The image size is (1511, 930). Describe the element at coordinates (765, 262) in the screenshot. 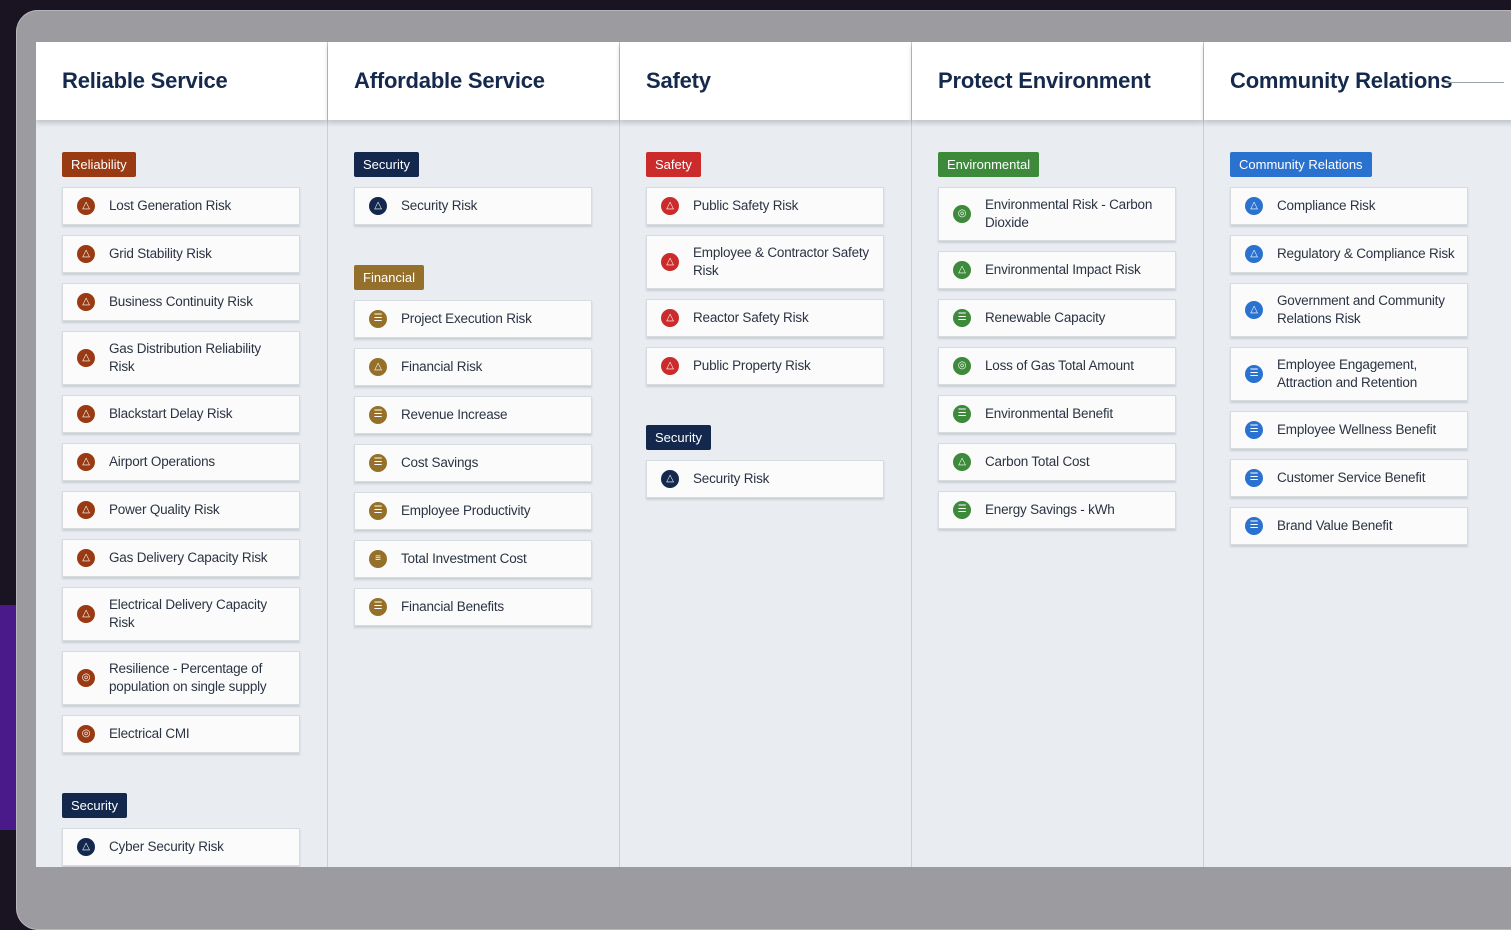

I see `metric-card: △ Employee & Contractor Safety Risk` at that location.